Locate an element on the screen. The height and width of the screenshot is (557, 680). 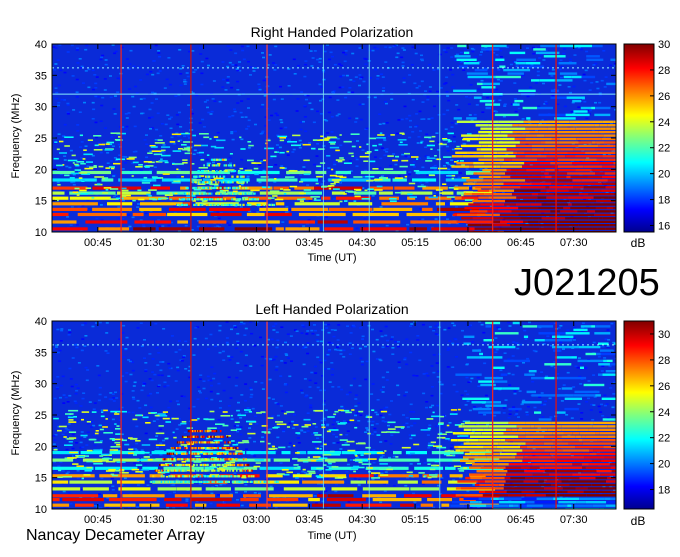
lh-y-axis-label: Frequency (MHz) is located at coordinates (16, 413).